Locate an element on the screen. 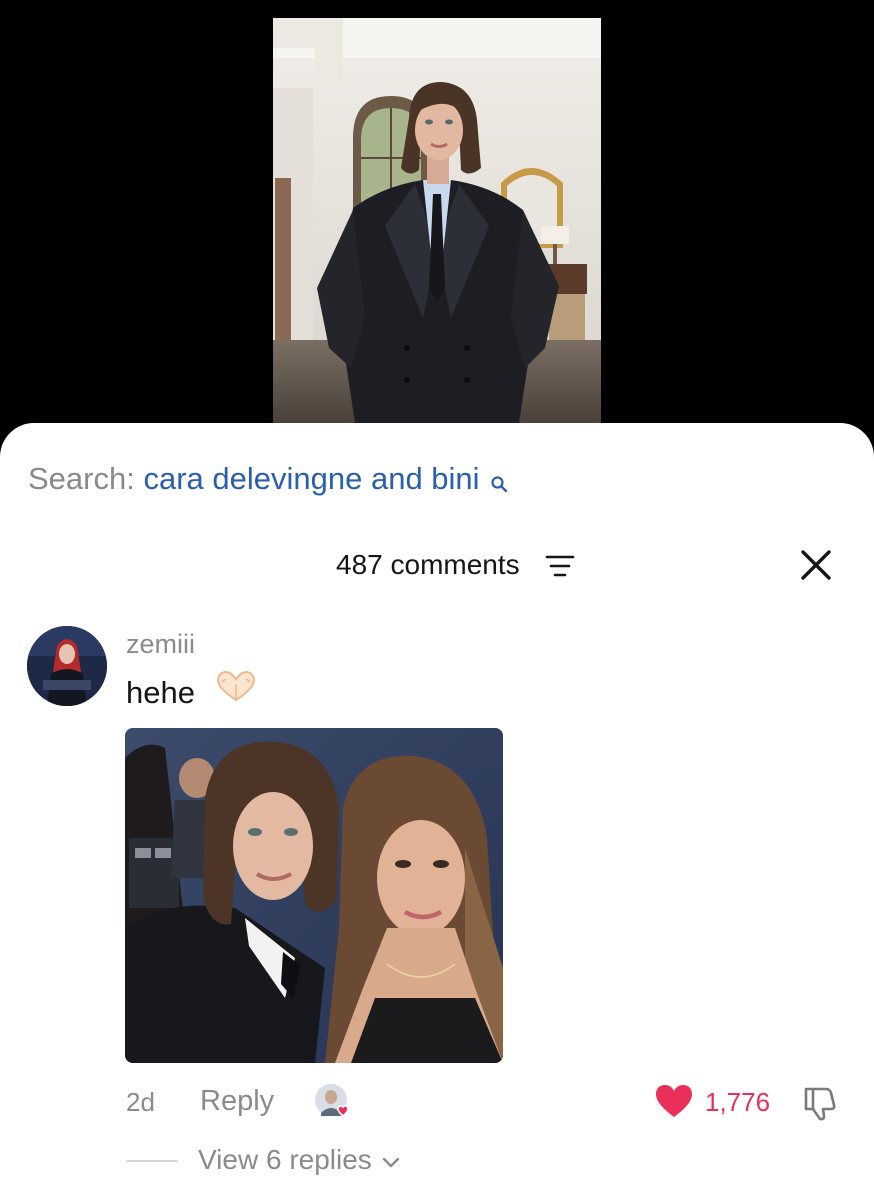 The height and width of the screenshot is (1200, 874). close-button is located at coordinates (816, 565).